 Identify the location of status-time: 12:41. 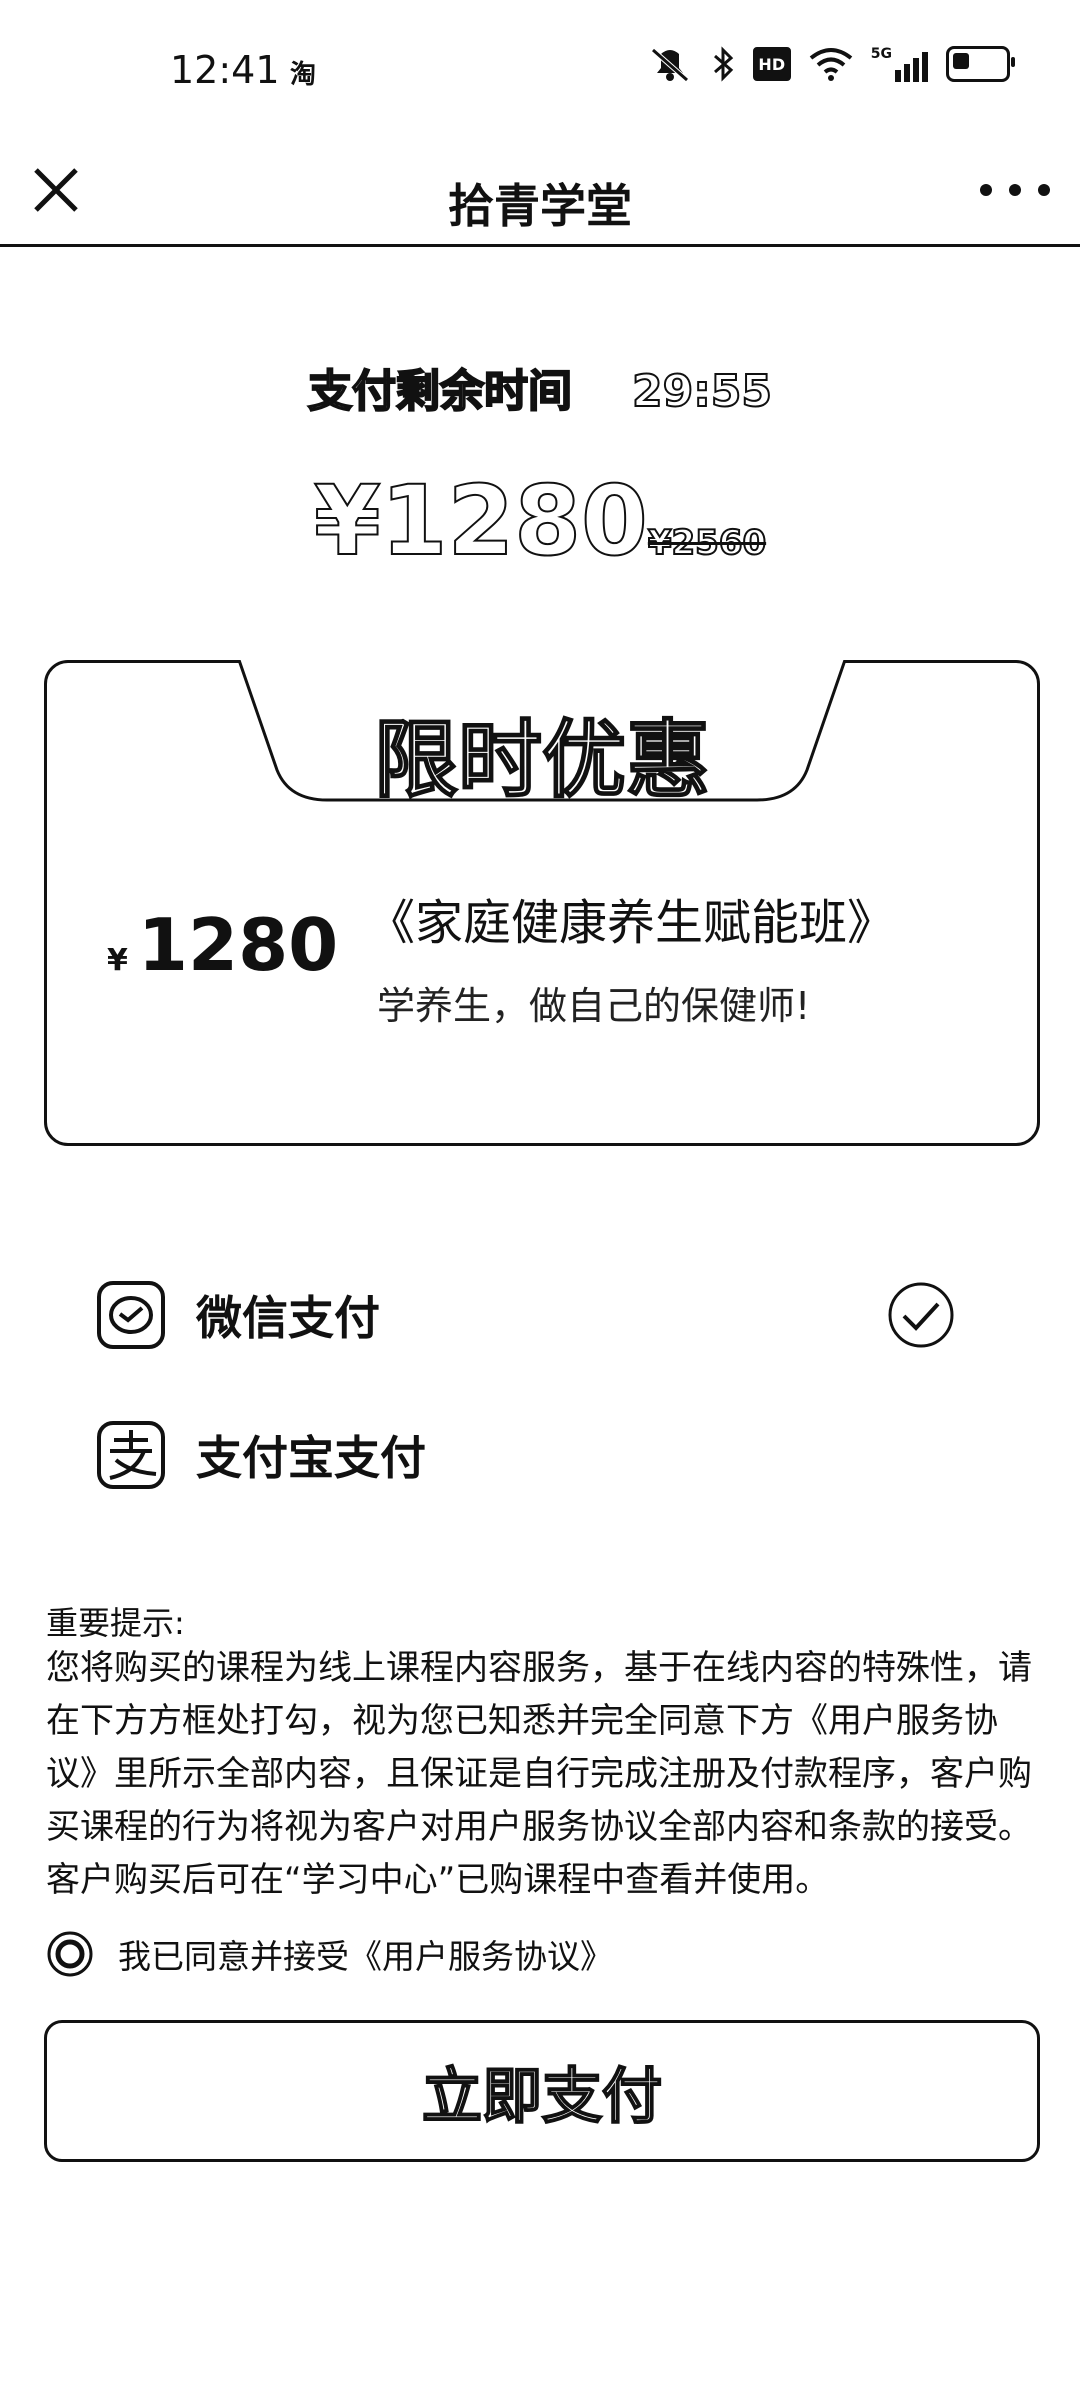
(225, 70).